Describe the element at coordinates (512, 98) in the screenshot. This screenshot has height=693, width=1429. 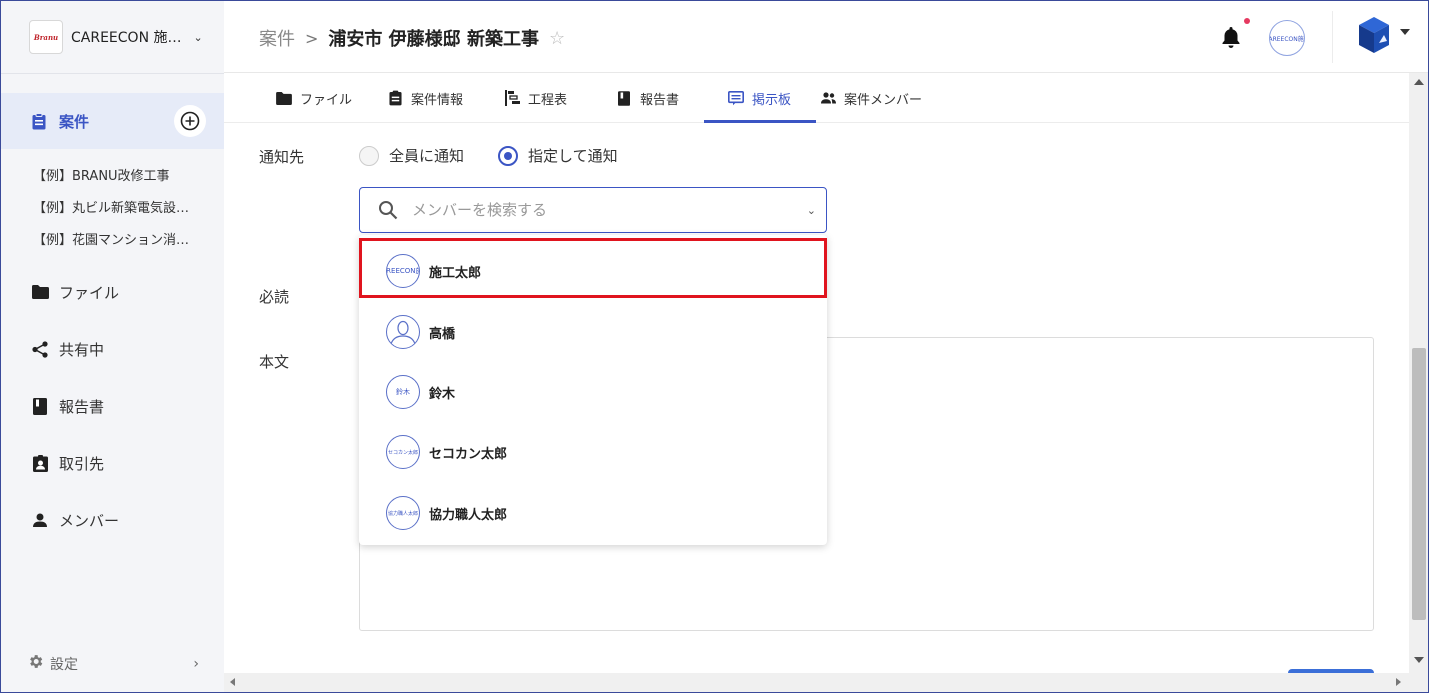
I see `gantt-icon` at that location.